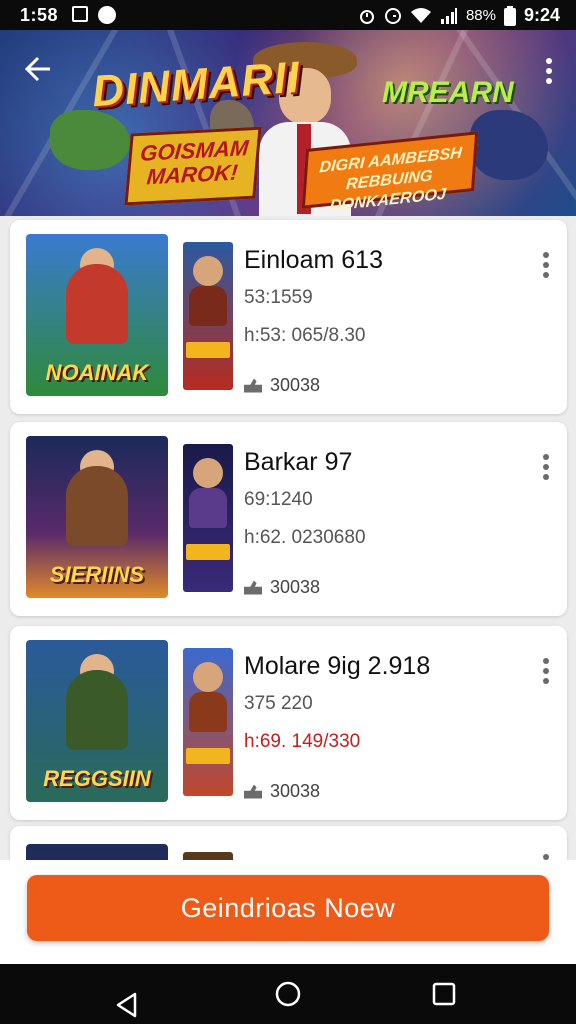 Image resolution: width=576 pixels, height=1024 pixels. What do you see at coordinates (550, 73) in the screenshot?
I see `overflow-menu-icon` at bounding box center [550, 73].